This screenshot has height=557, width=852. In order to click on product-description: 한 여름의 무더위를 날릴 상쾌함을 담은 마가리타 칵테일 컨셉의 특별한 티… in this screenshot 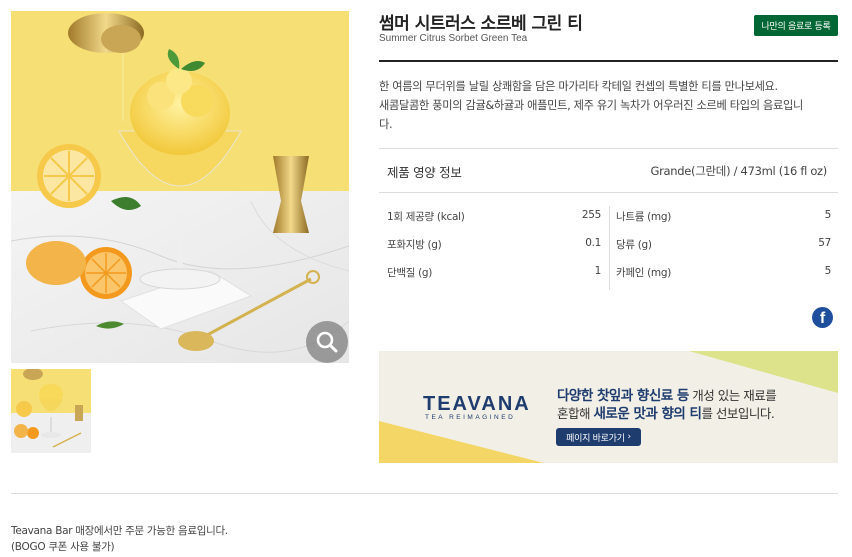, I will do `click(591, 105)`.